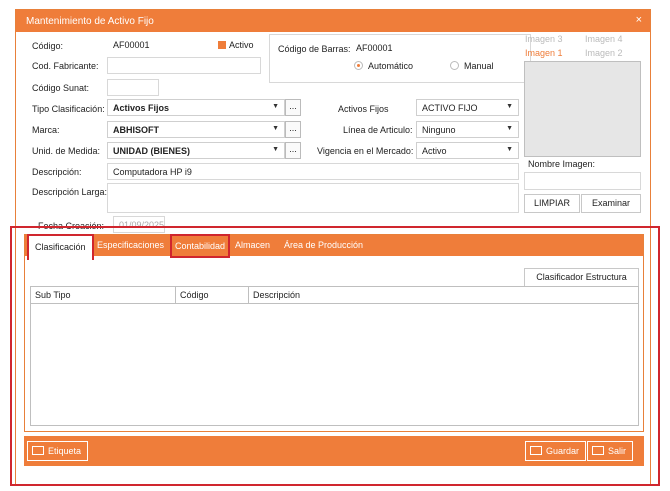  Describe the element at coordinates (450, 108) in the screenshot. I see `activos-fijos-value: ACTIVO FIJO` at that location.